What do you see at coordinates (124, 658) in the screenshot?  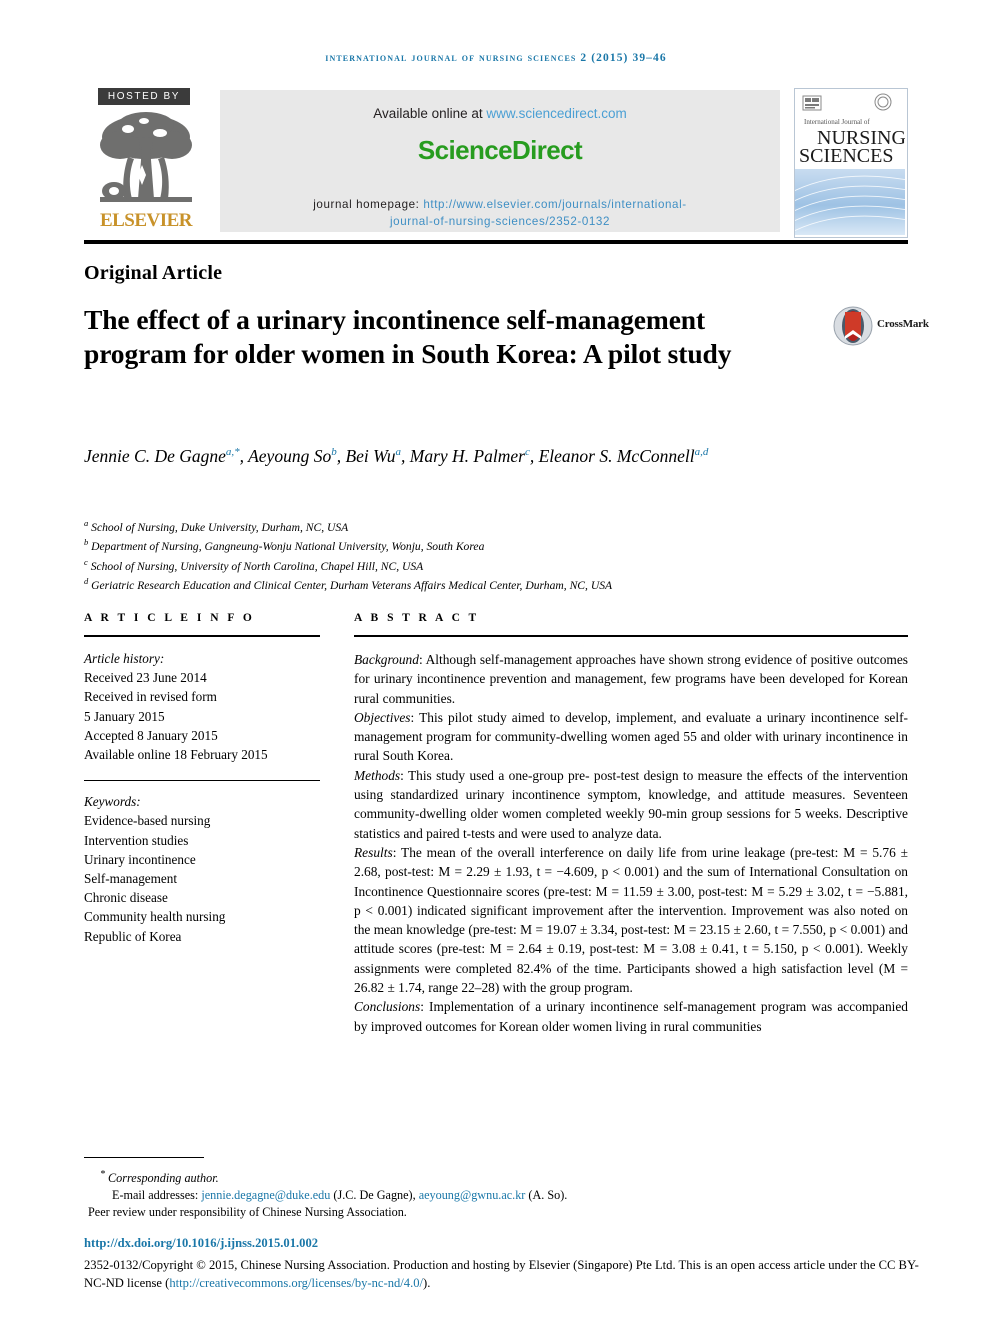 I see `article-history-label: Article history:` at bounding box center [124, 658].